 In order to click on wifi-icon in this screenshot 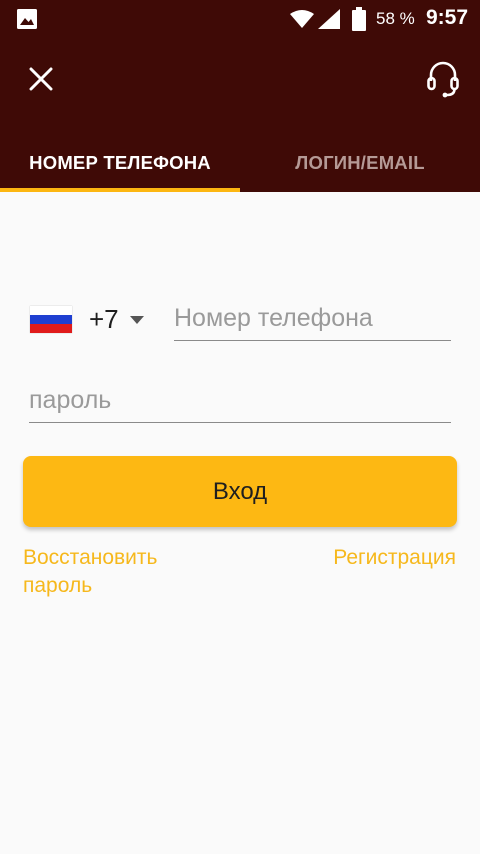, I will do `click(302, 21)`.